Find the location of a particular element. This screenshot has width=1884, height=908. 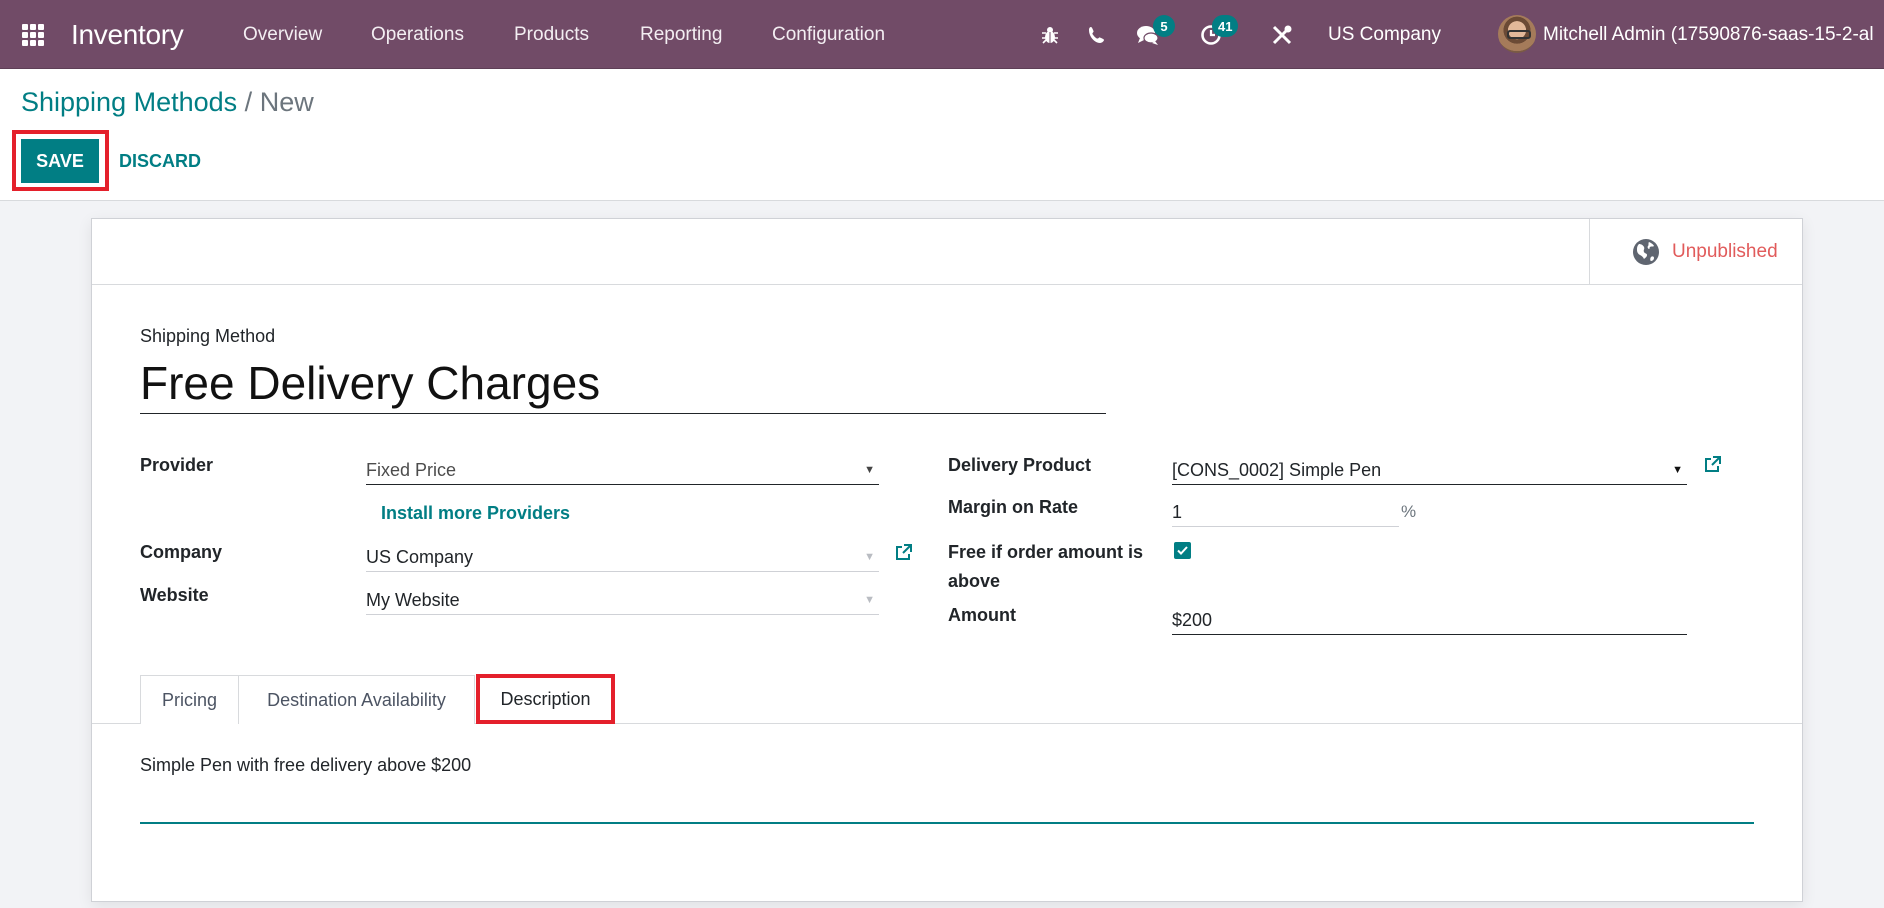

delivery-product-label: Delivery Product is located at coordinates (1020, 465).